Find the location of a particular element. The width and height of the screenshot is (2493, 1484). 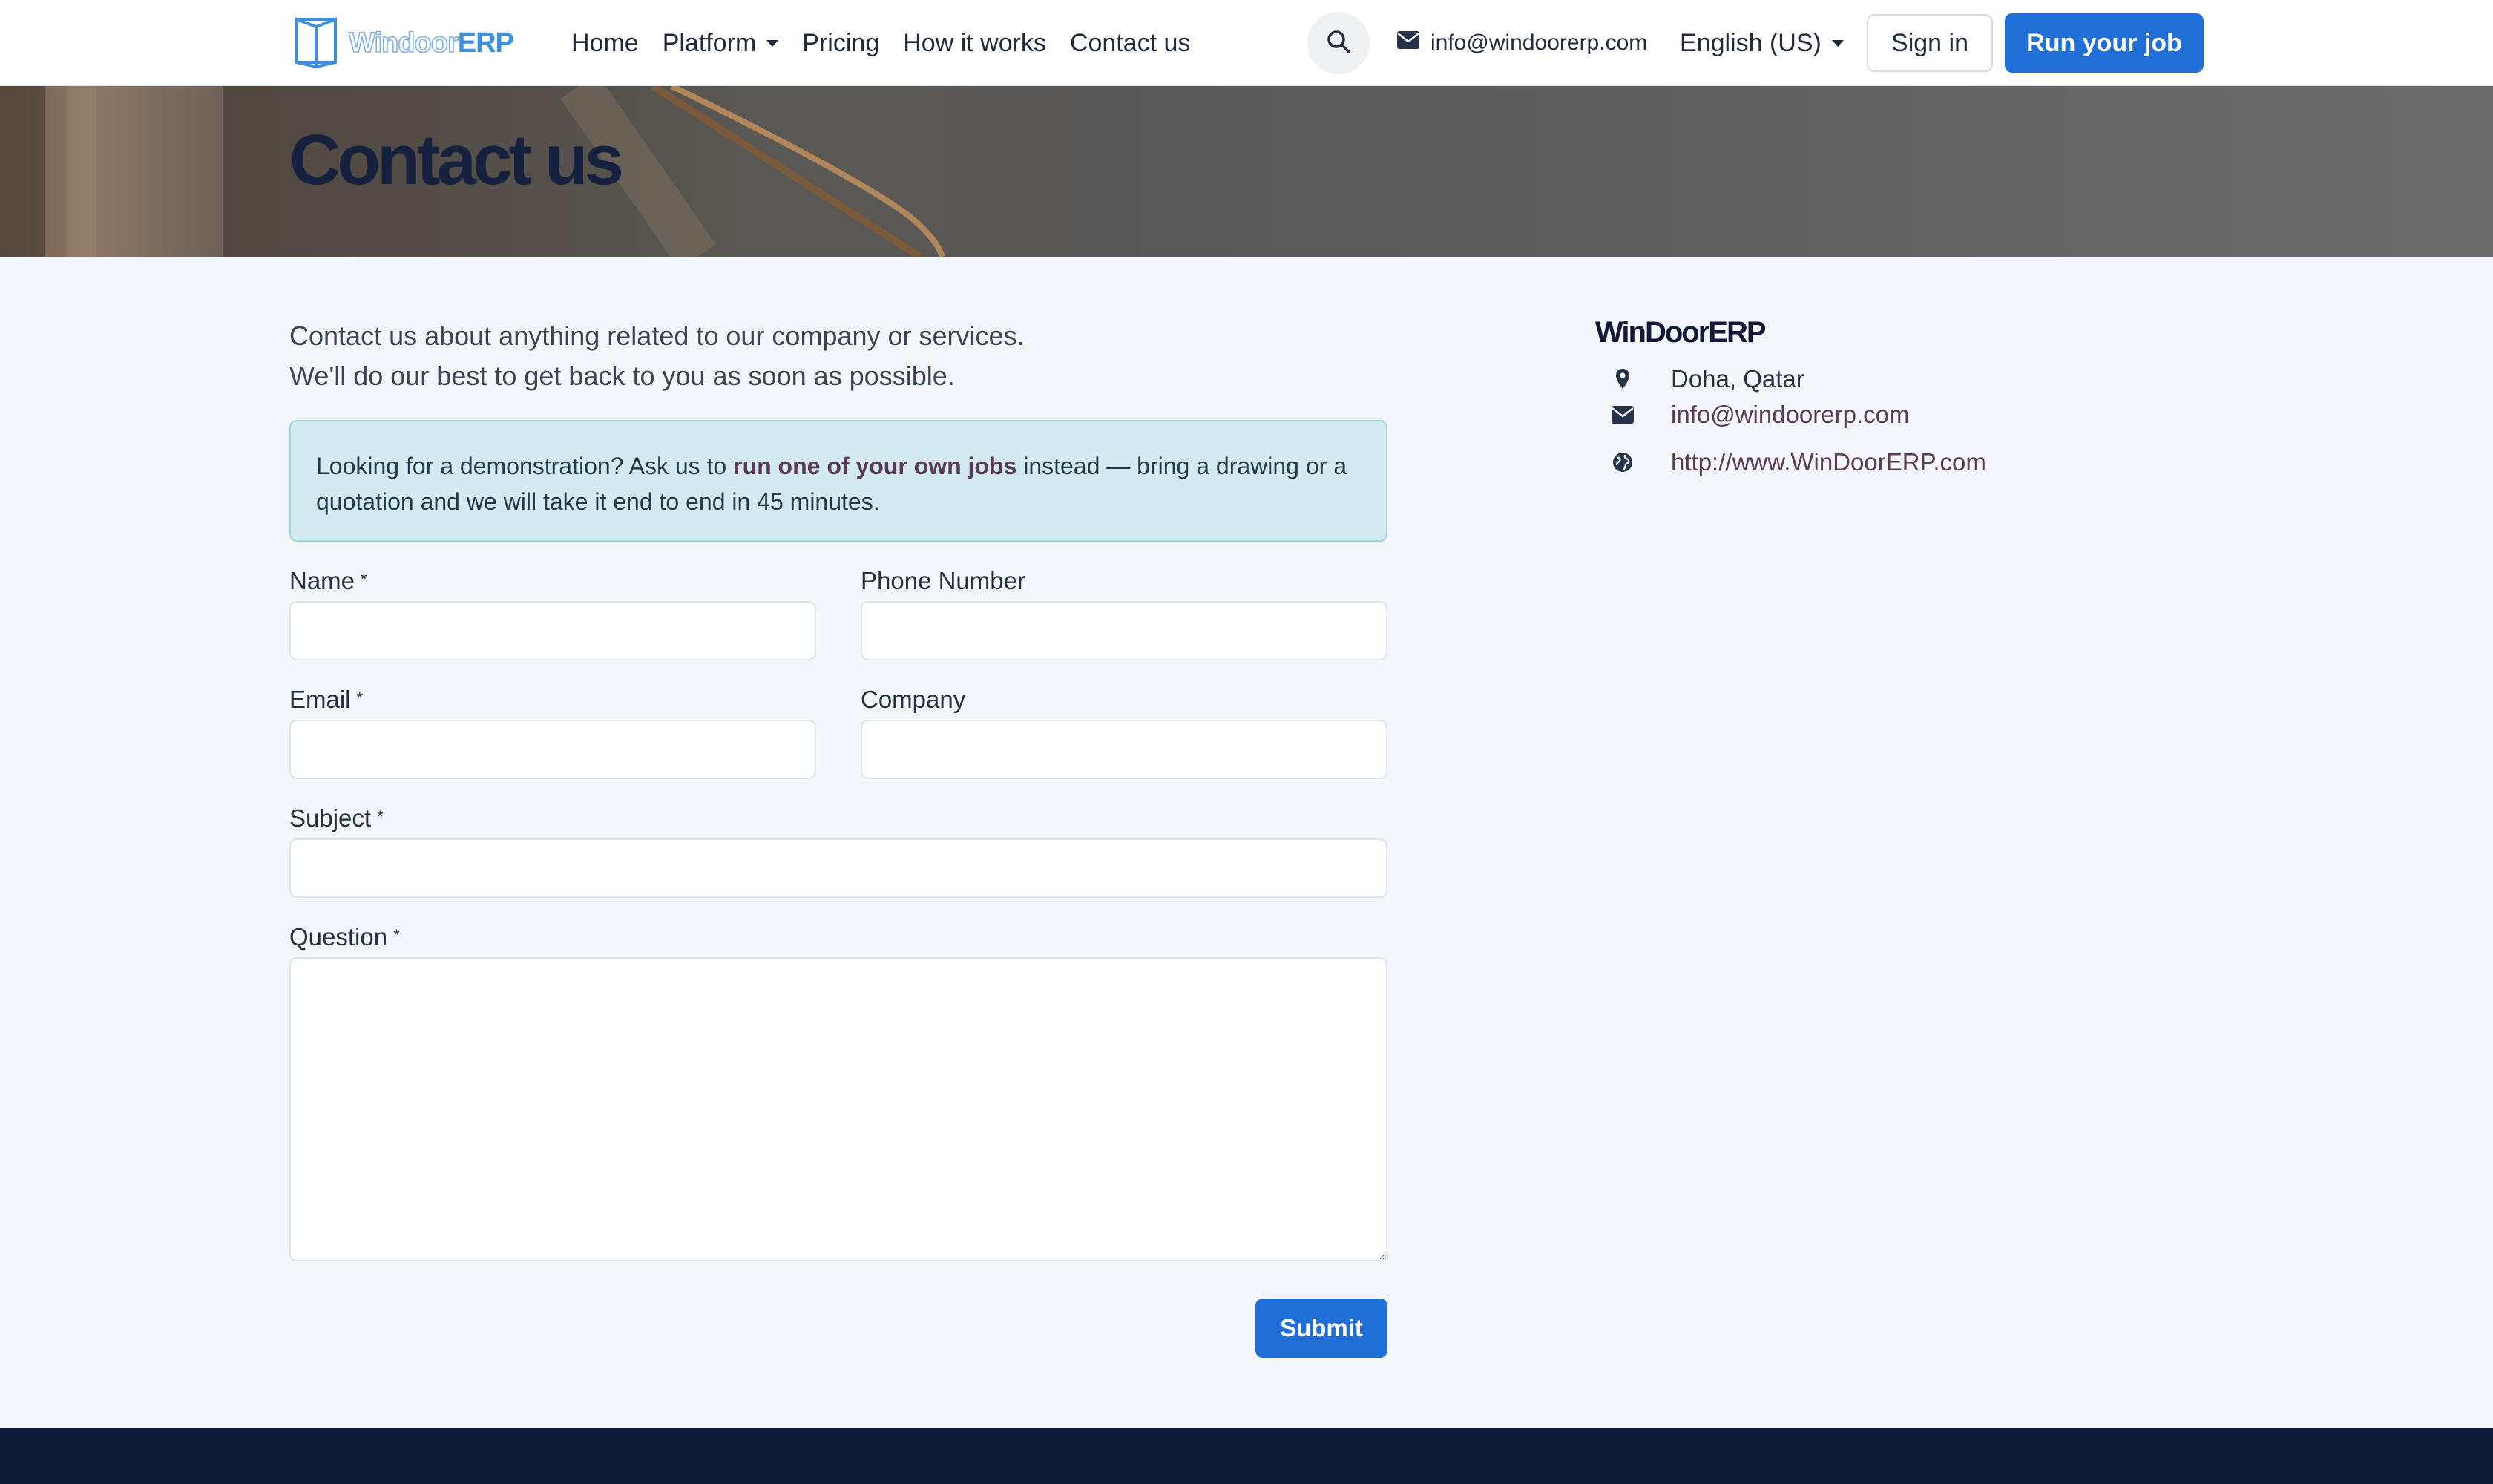

email-row: info@windoorerp.com is located at coordinates (1759, 415).